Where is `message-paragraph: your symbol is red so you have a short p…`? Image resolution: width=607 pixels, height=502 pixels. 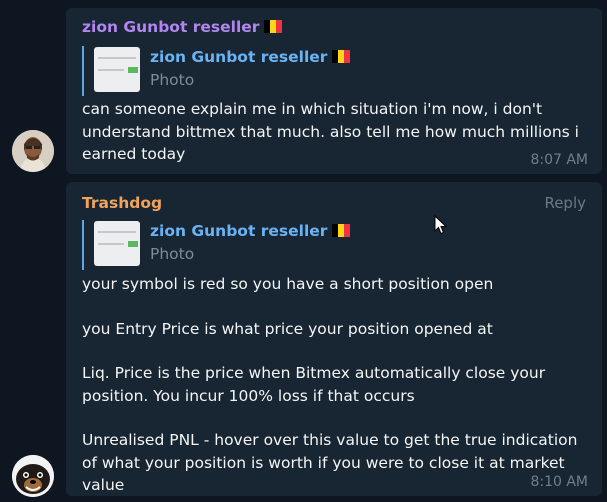
message-paragraph: your symbol is red so you have a short p… is located at coordinates (288, 284).